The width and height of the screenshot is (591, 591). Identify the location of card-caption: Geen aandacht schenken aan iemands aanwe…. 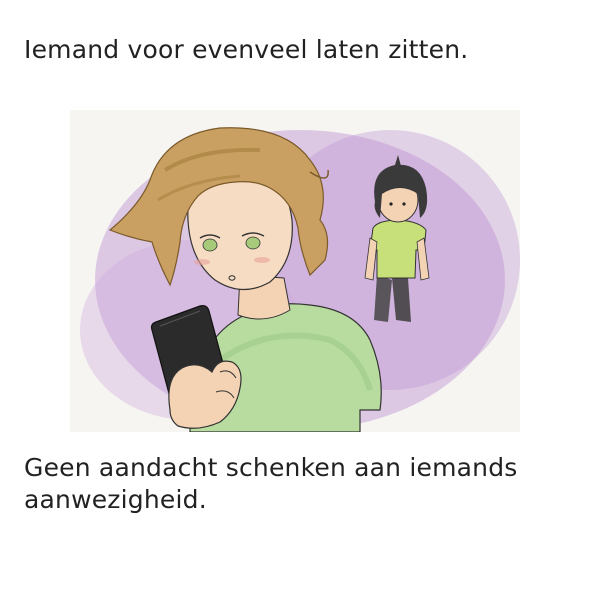
(271, 483).